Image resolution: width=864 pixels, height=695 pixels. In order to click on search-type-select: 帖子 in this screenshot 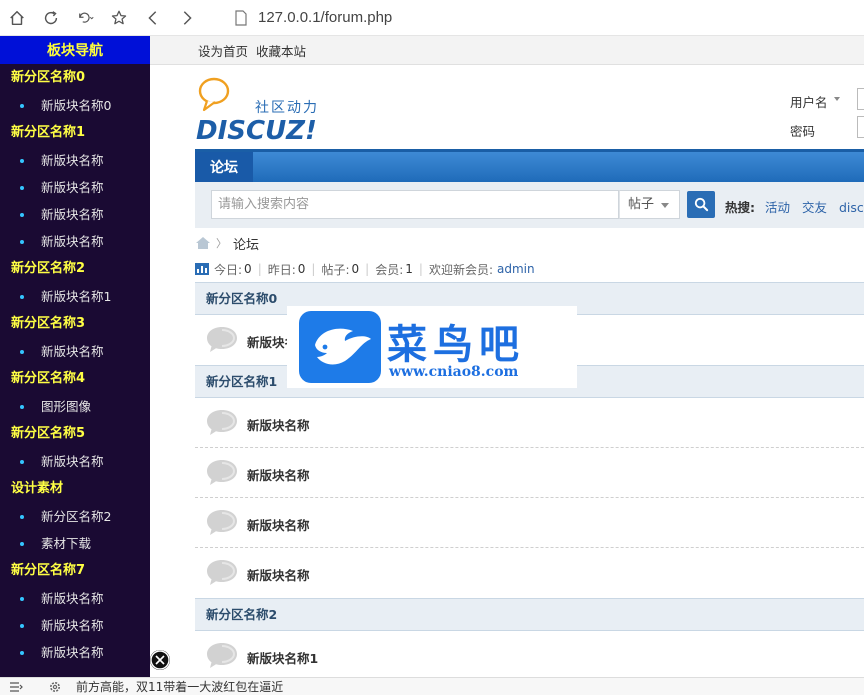, I will do `click(649, 204)`.